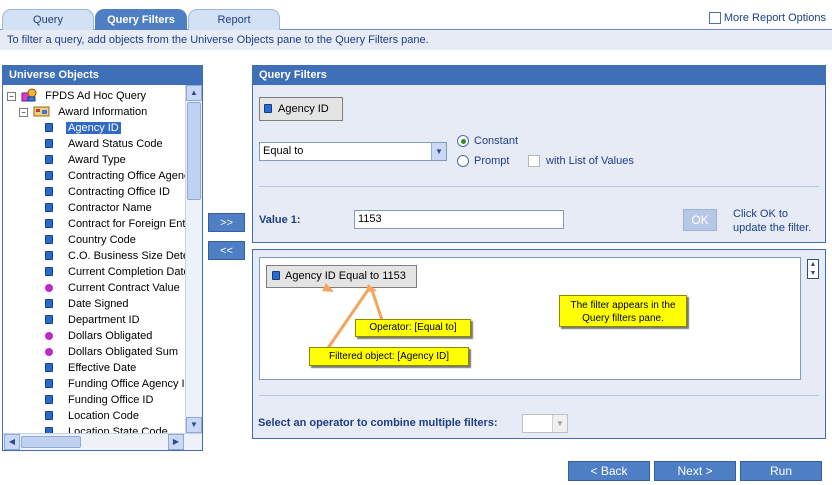  I want to click on scroll-thumb, so click(194, 151).